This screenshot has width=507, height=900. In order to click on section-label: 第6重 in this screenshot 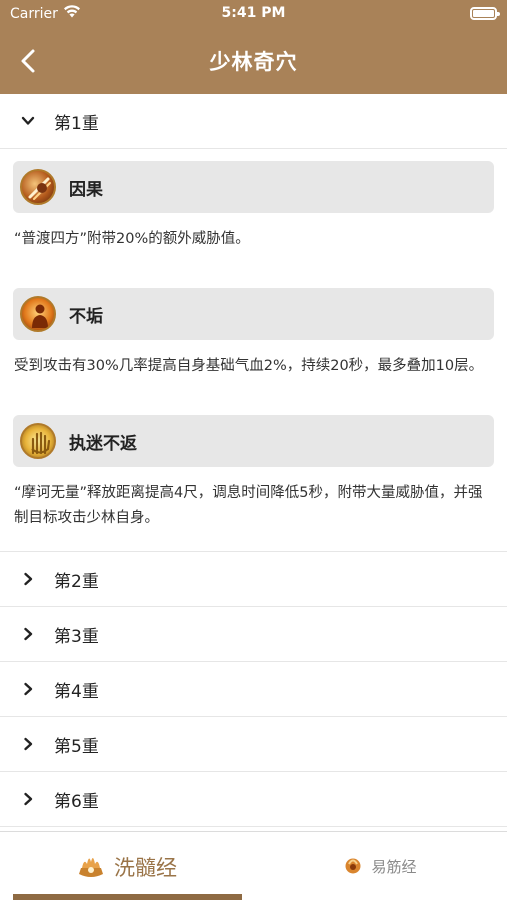, I will do `click(76, 801)`.